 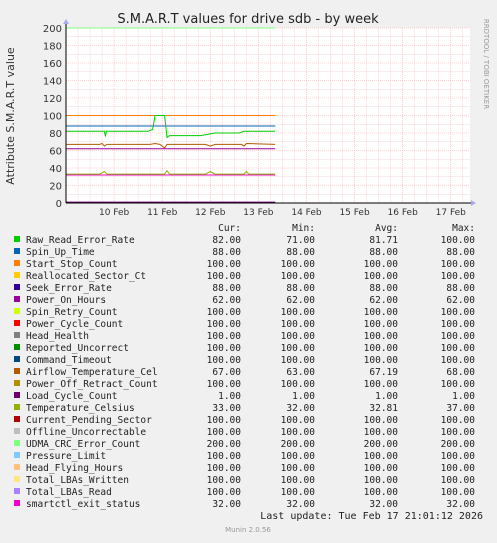 I want to click on legend-header-avg: Avg:, so click(x=386, y=228).